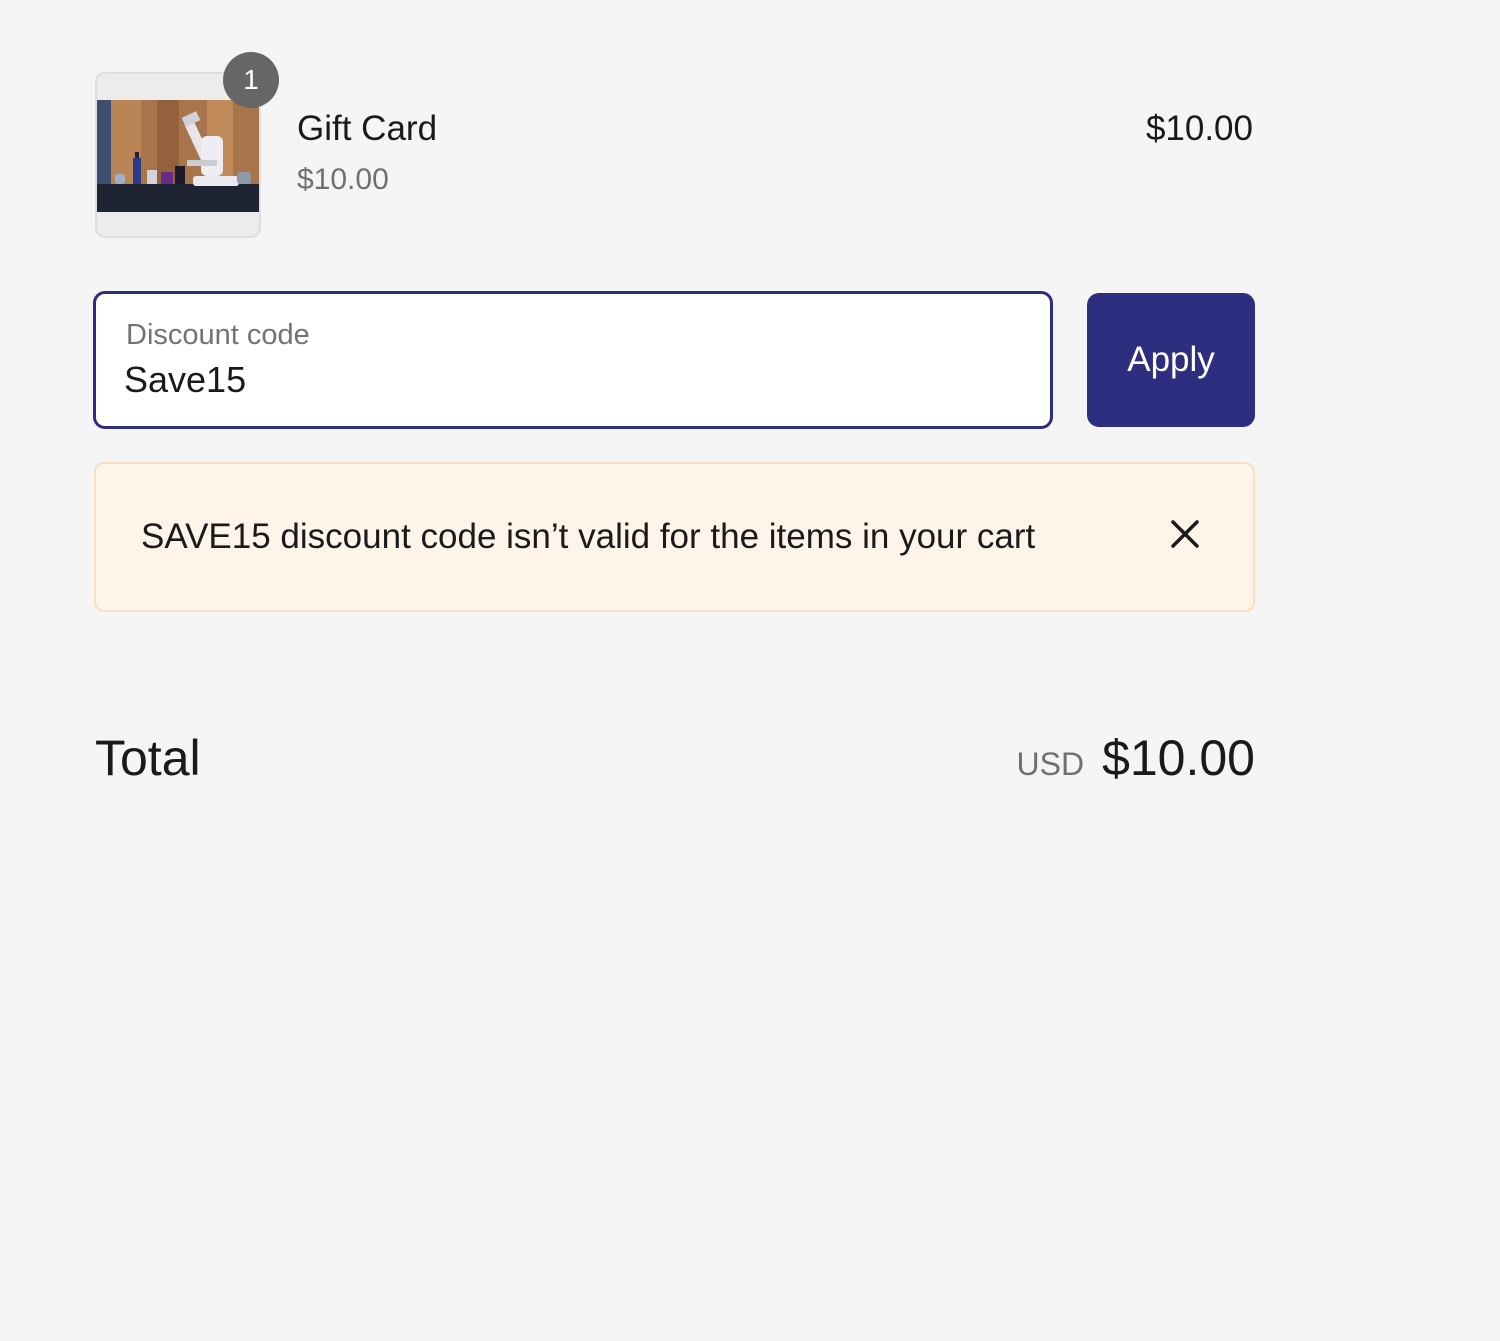 Image resolution: width=1500 pixels, height=1341 pixels. Describe the element at coordinates (1178, 758) in the screenshot. I see `total-amount: $10.00` at that location.